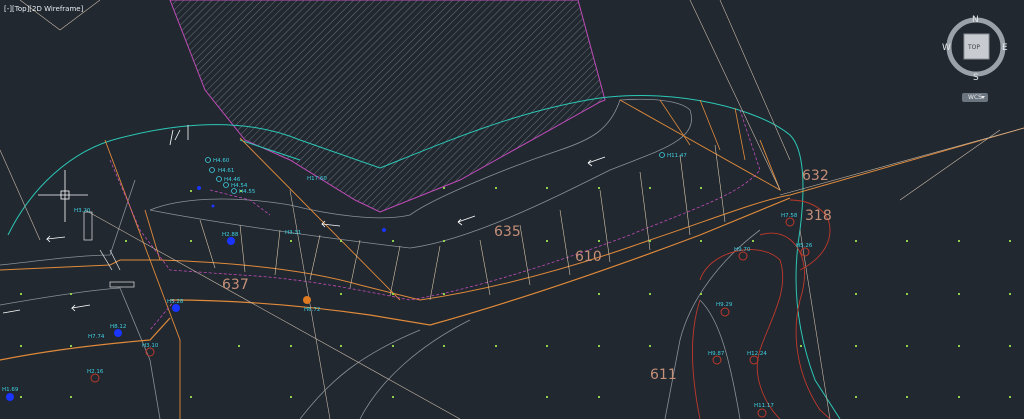 The height and width of the screenshot is (419, 1024). Describe the element at coordinates (96, 337) in the screenshot. I see `spot-height: H7.74` at that location.